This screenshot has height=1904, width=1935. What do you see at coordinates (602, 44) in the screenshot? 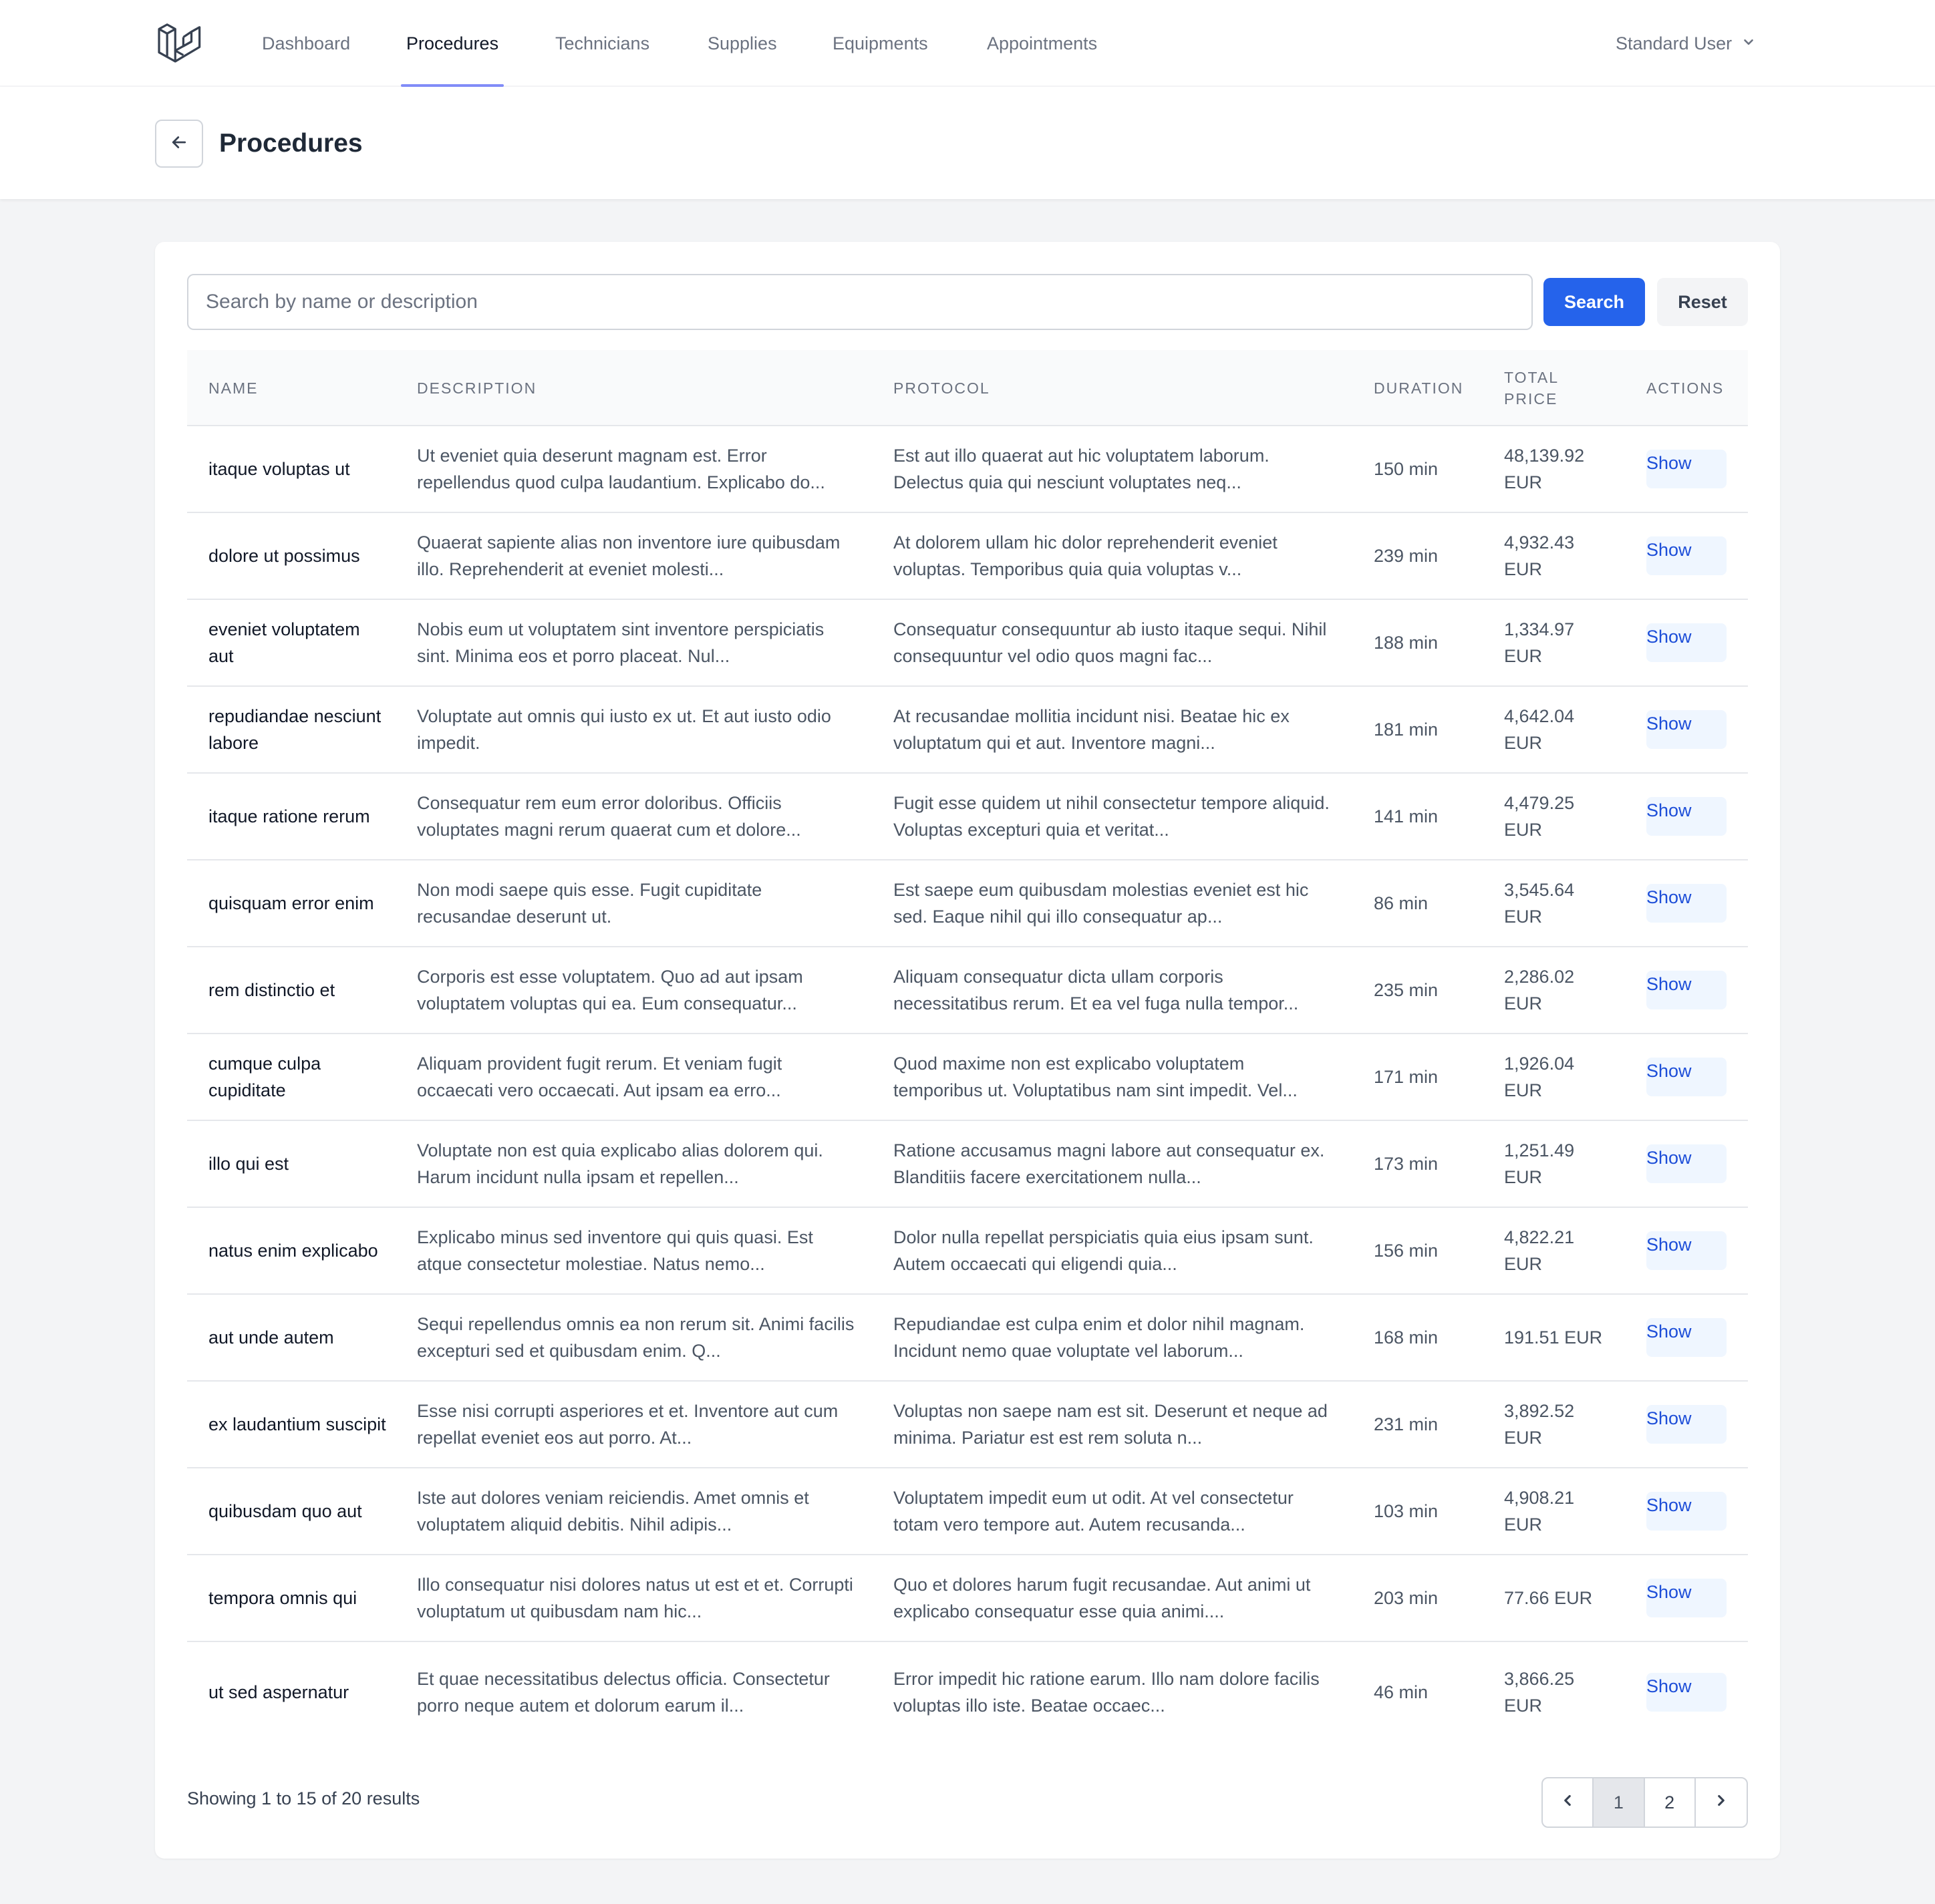
I see `nav-item-technicians: Technicians` at bounding box center [602, 44].